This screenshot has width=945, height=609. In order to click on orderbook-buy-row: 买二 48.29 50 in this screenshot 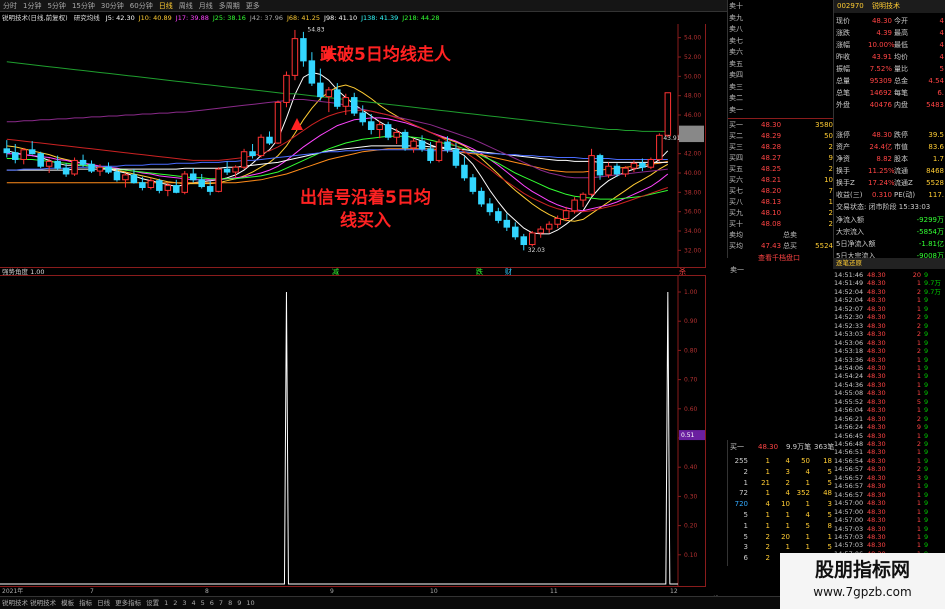, I will do `click(781, 136)`.